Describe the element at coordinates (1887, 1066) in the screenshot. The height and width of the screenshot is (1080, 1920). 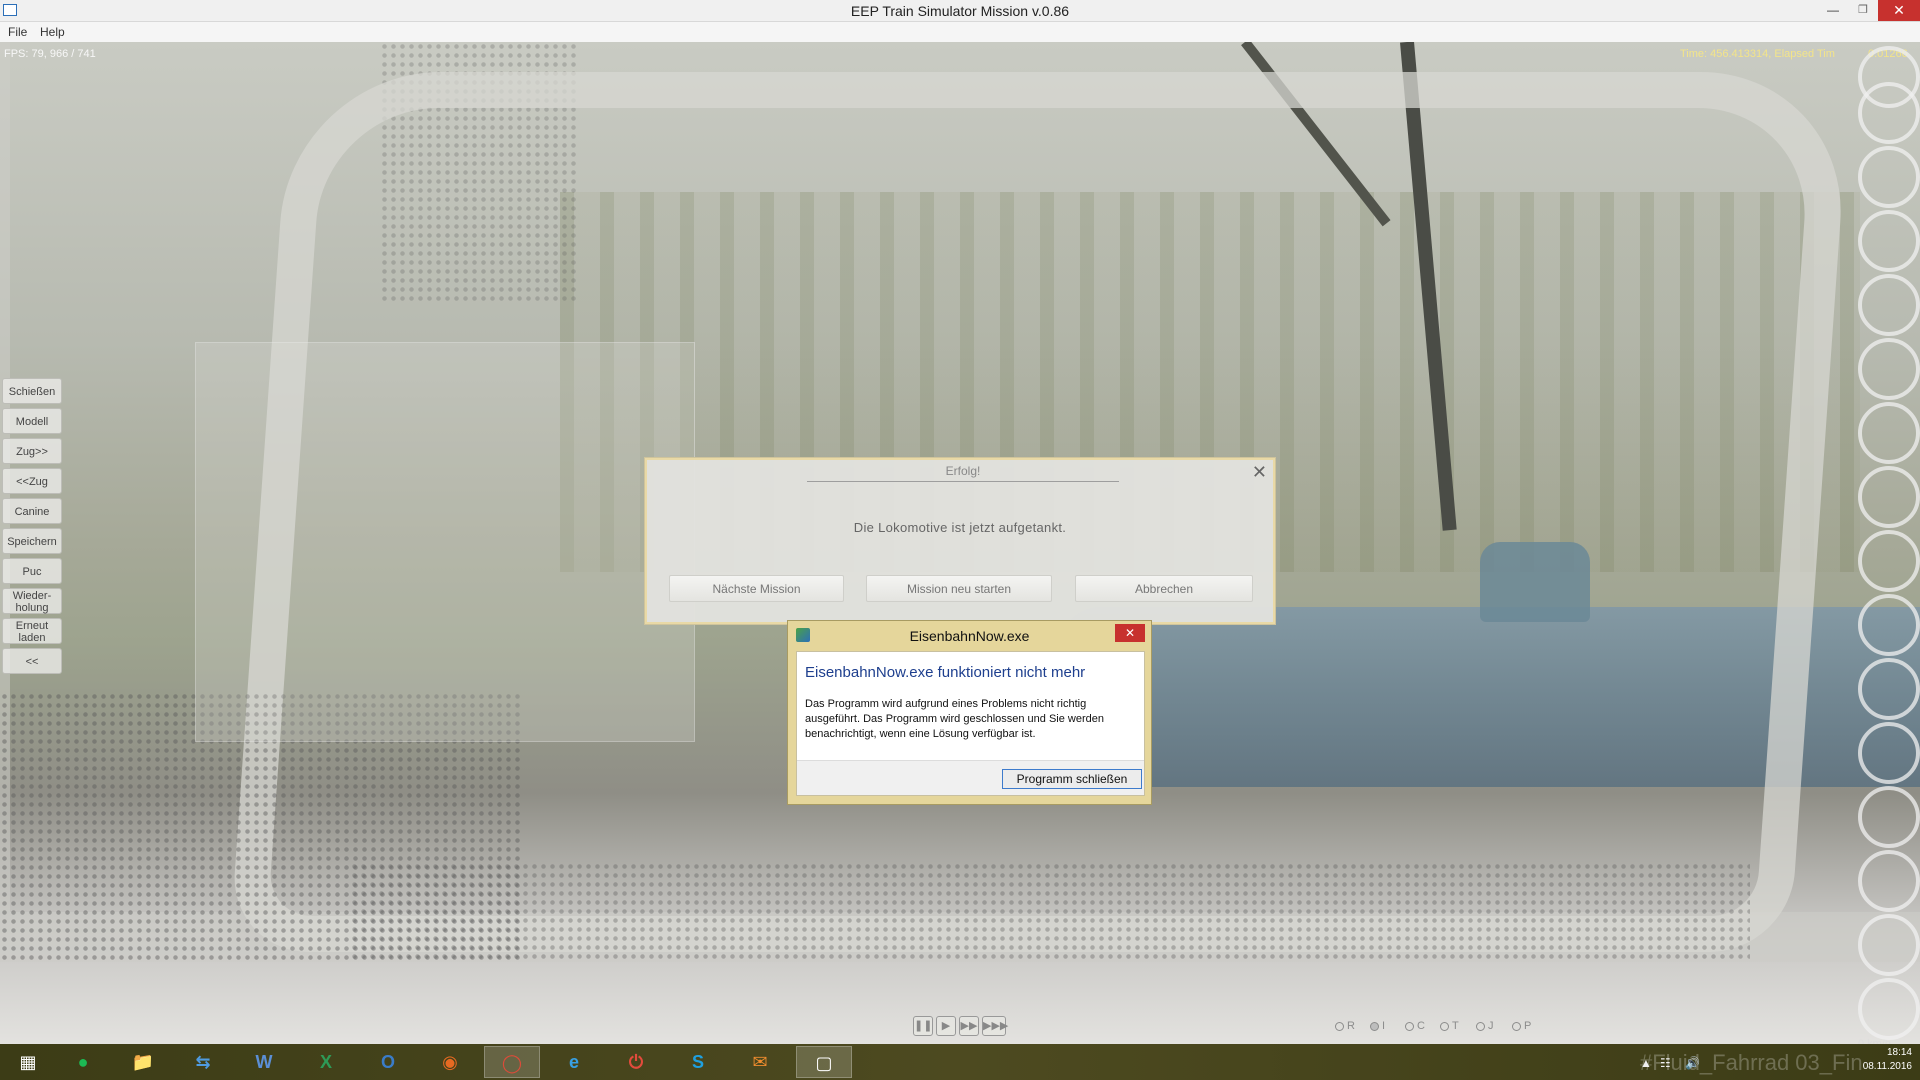
I see `clock-date: 08.11.2016` at that location.